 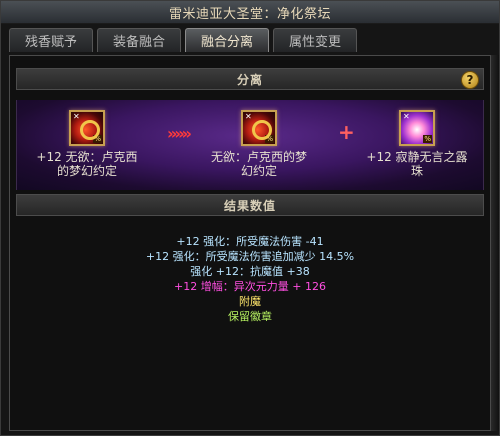 I want to click on separate-title: 分离, so click(x=249, y=79).